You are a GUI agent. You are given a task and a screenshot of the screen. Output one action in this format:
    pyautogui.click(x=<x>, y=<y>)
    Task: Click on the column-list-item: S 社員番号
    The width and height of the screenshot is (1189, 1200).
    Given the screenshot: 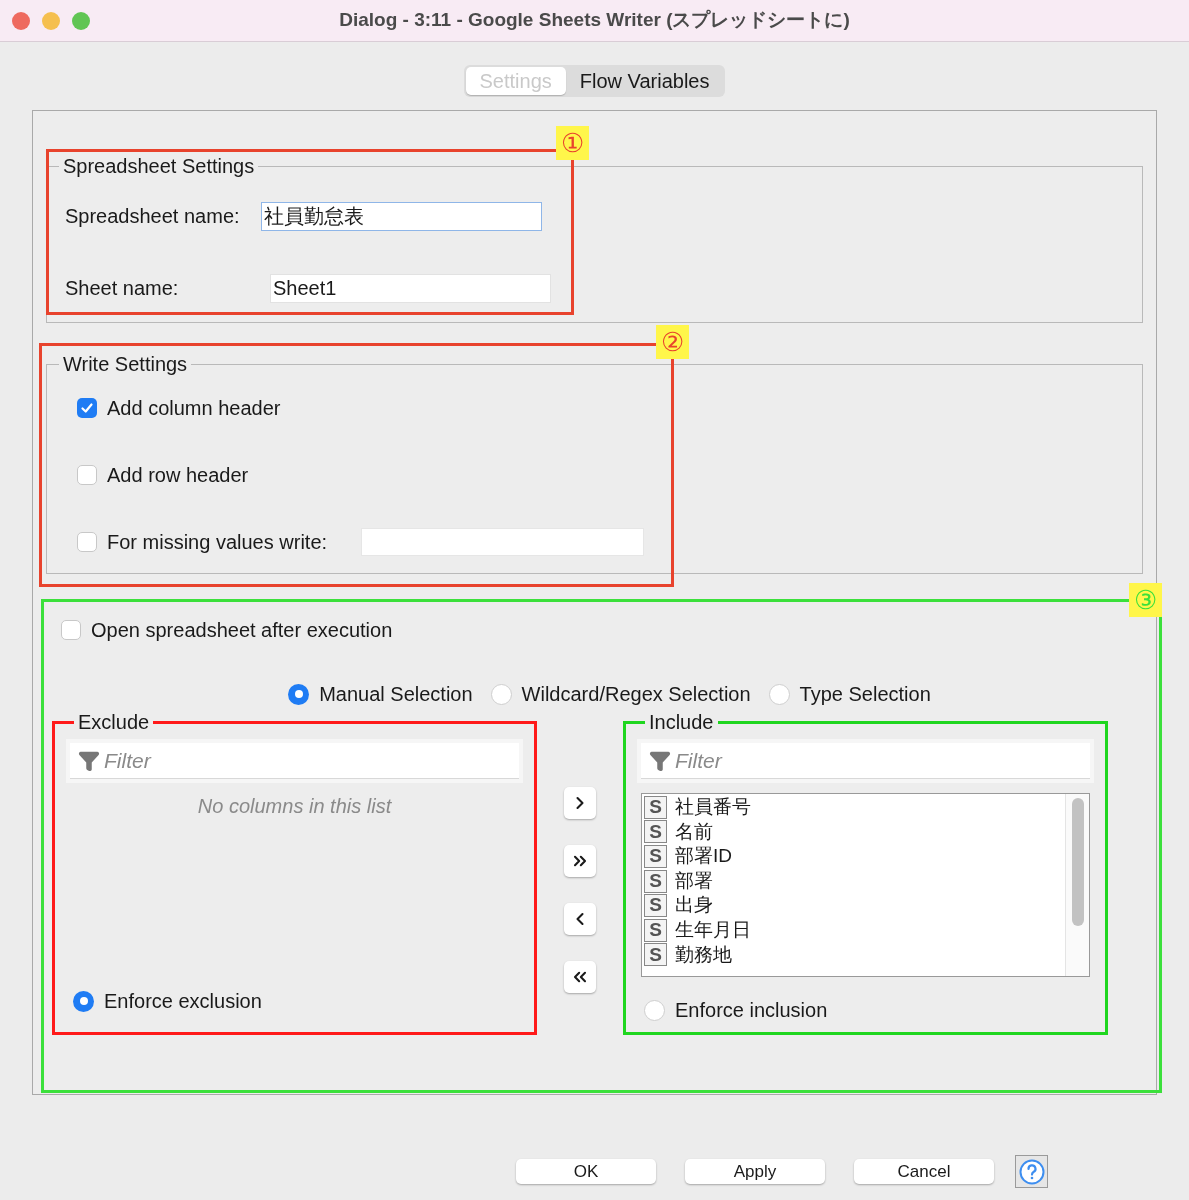 What is the action you would take?
    pyautogui.click(x=854, y=807)
    